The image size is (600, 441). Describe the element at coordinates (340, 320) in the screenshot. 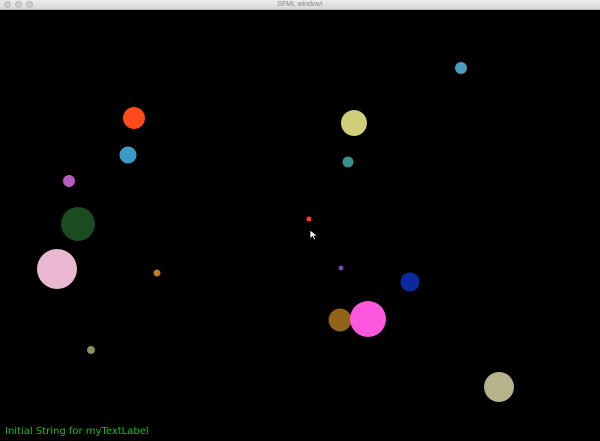

I see `brown-circle` at that location.